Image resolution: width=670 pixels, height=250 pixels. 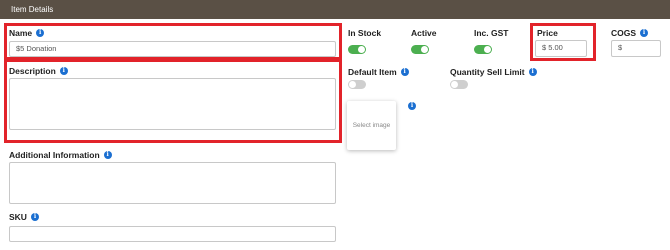 I want to click on in-stock-label-text: In Stock, so click(x=365, y=33).